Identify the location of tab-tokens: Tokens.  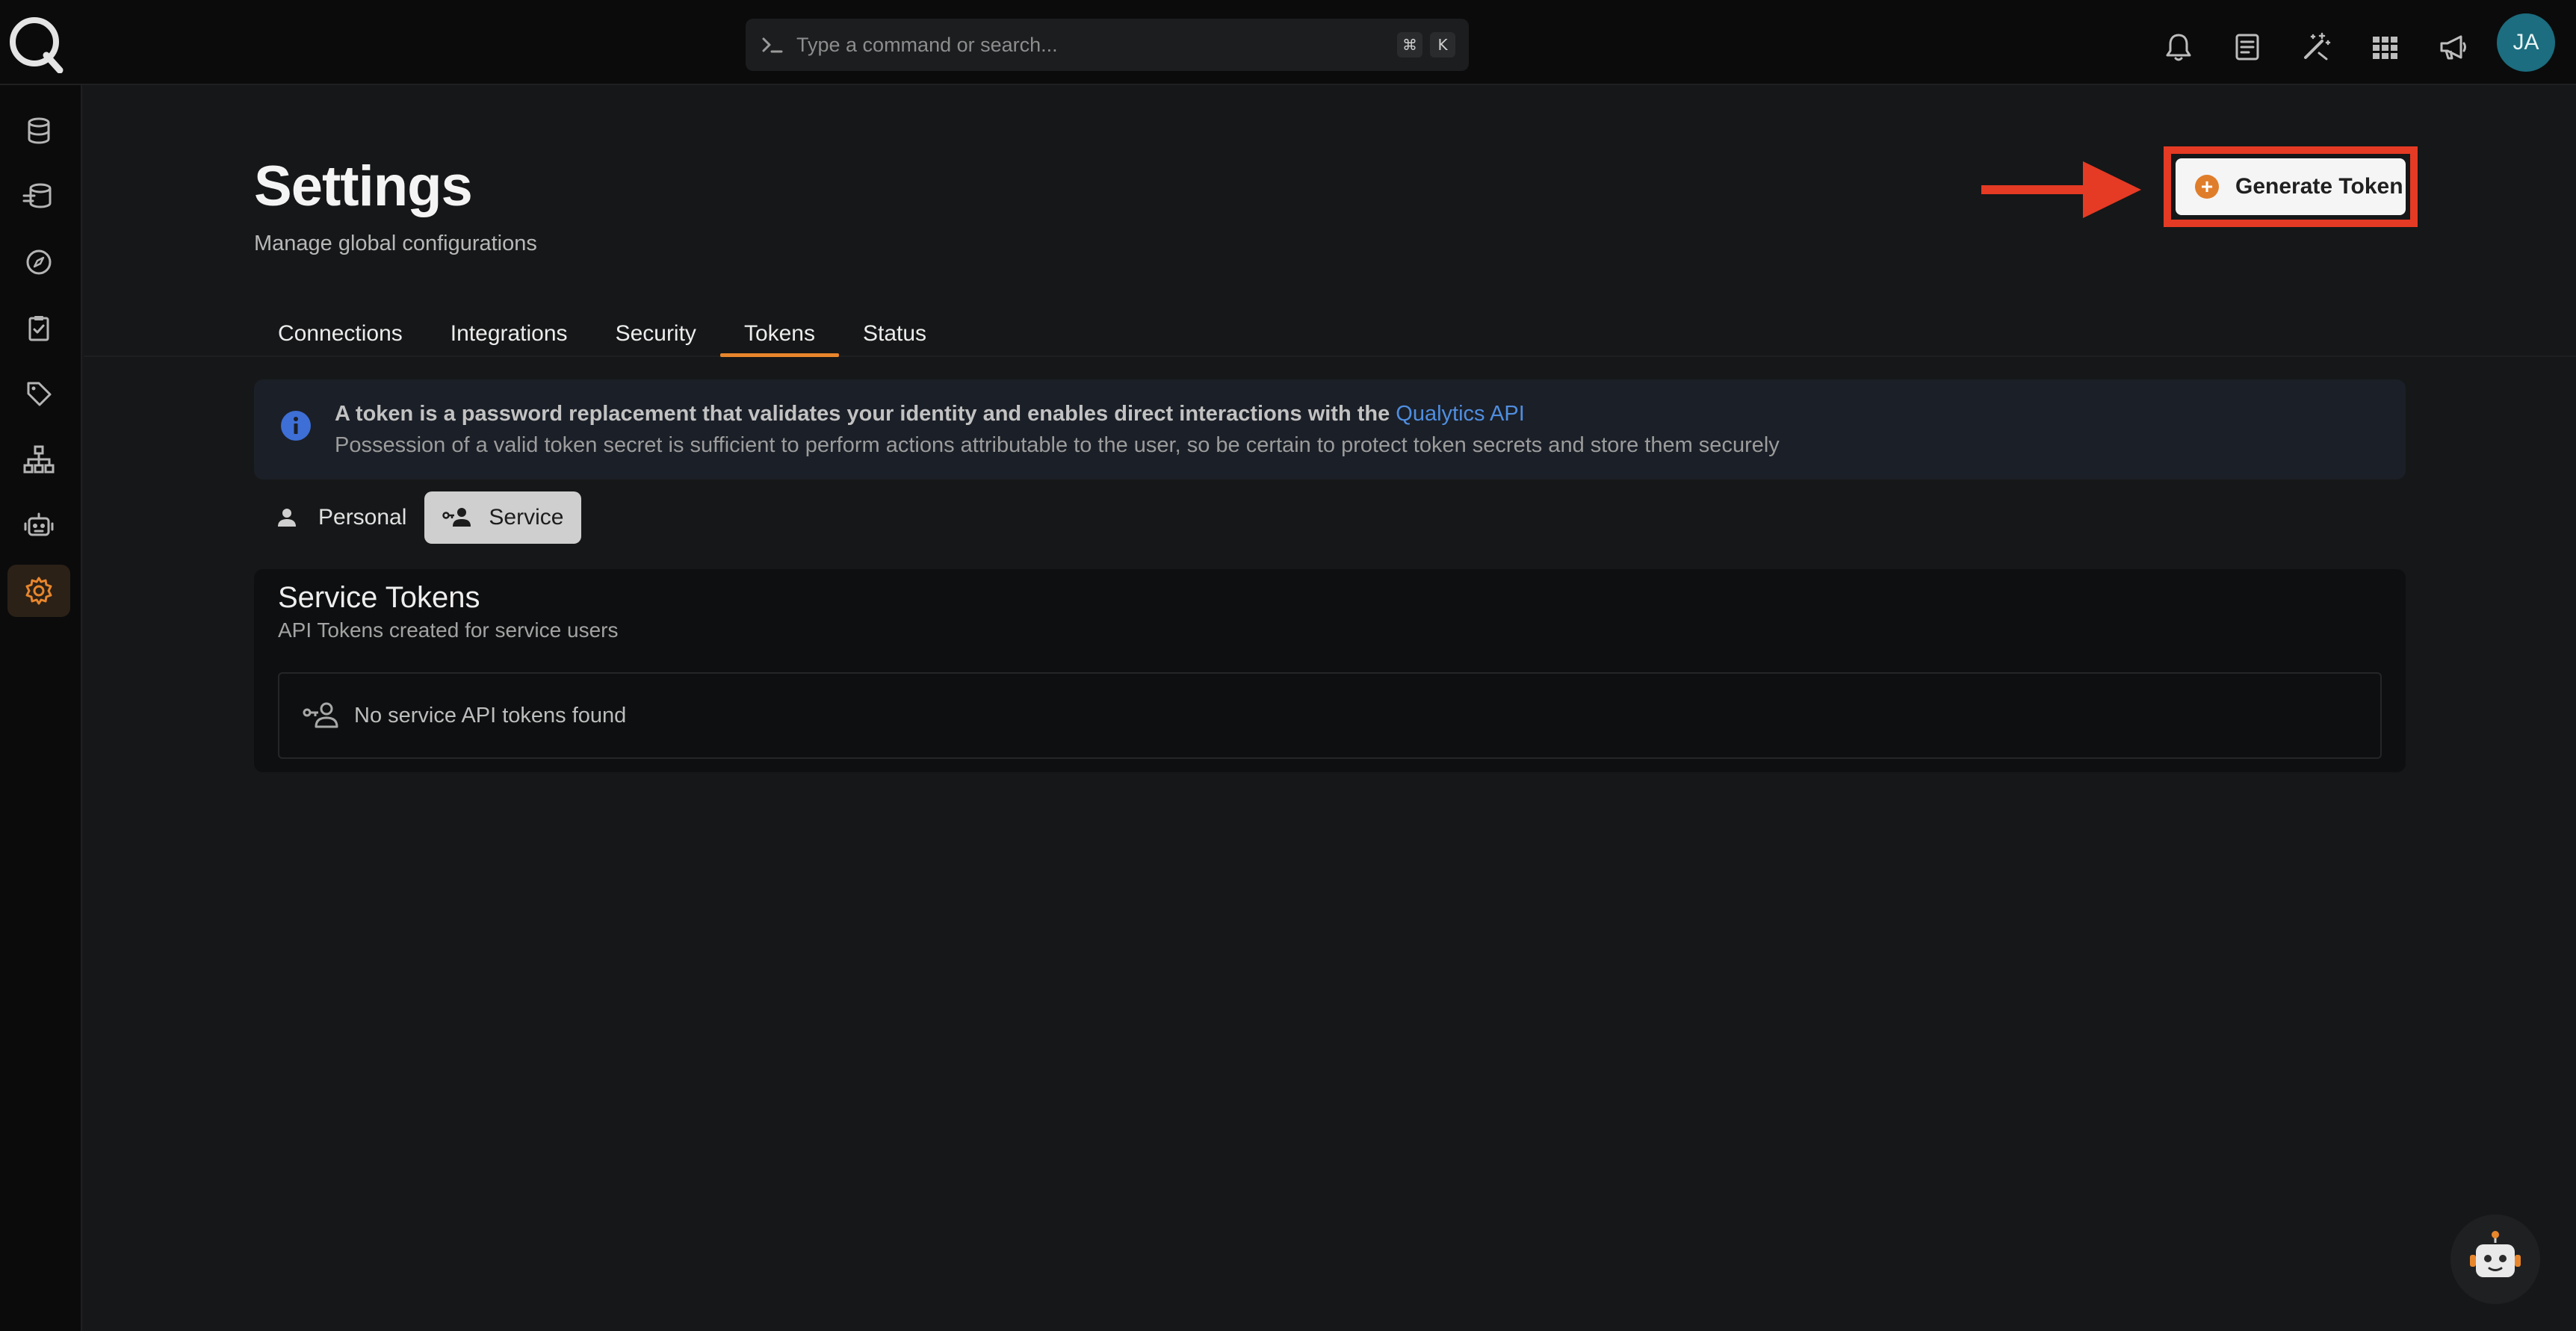
(779, 332).